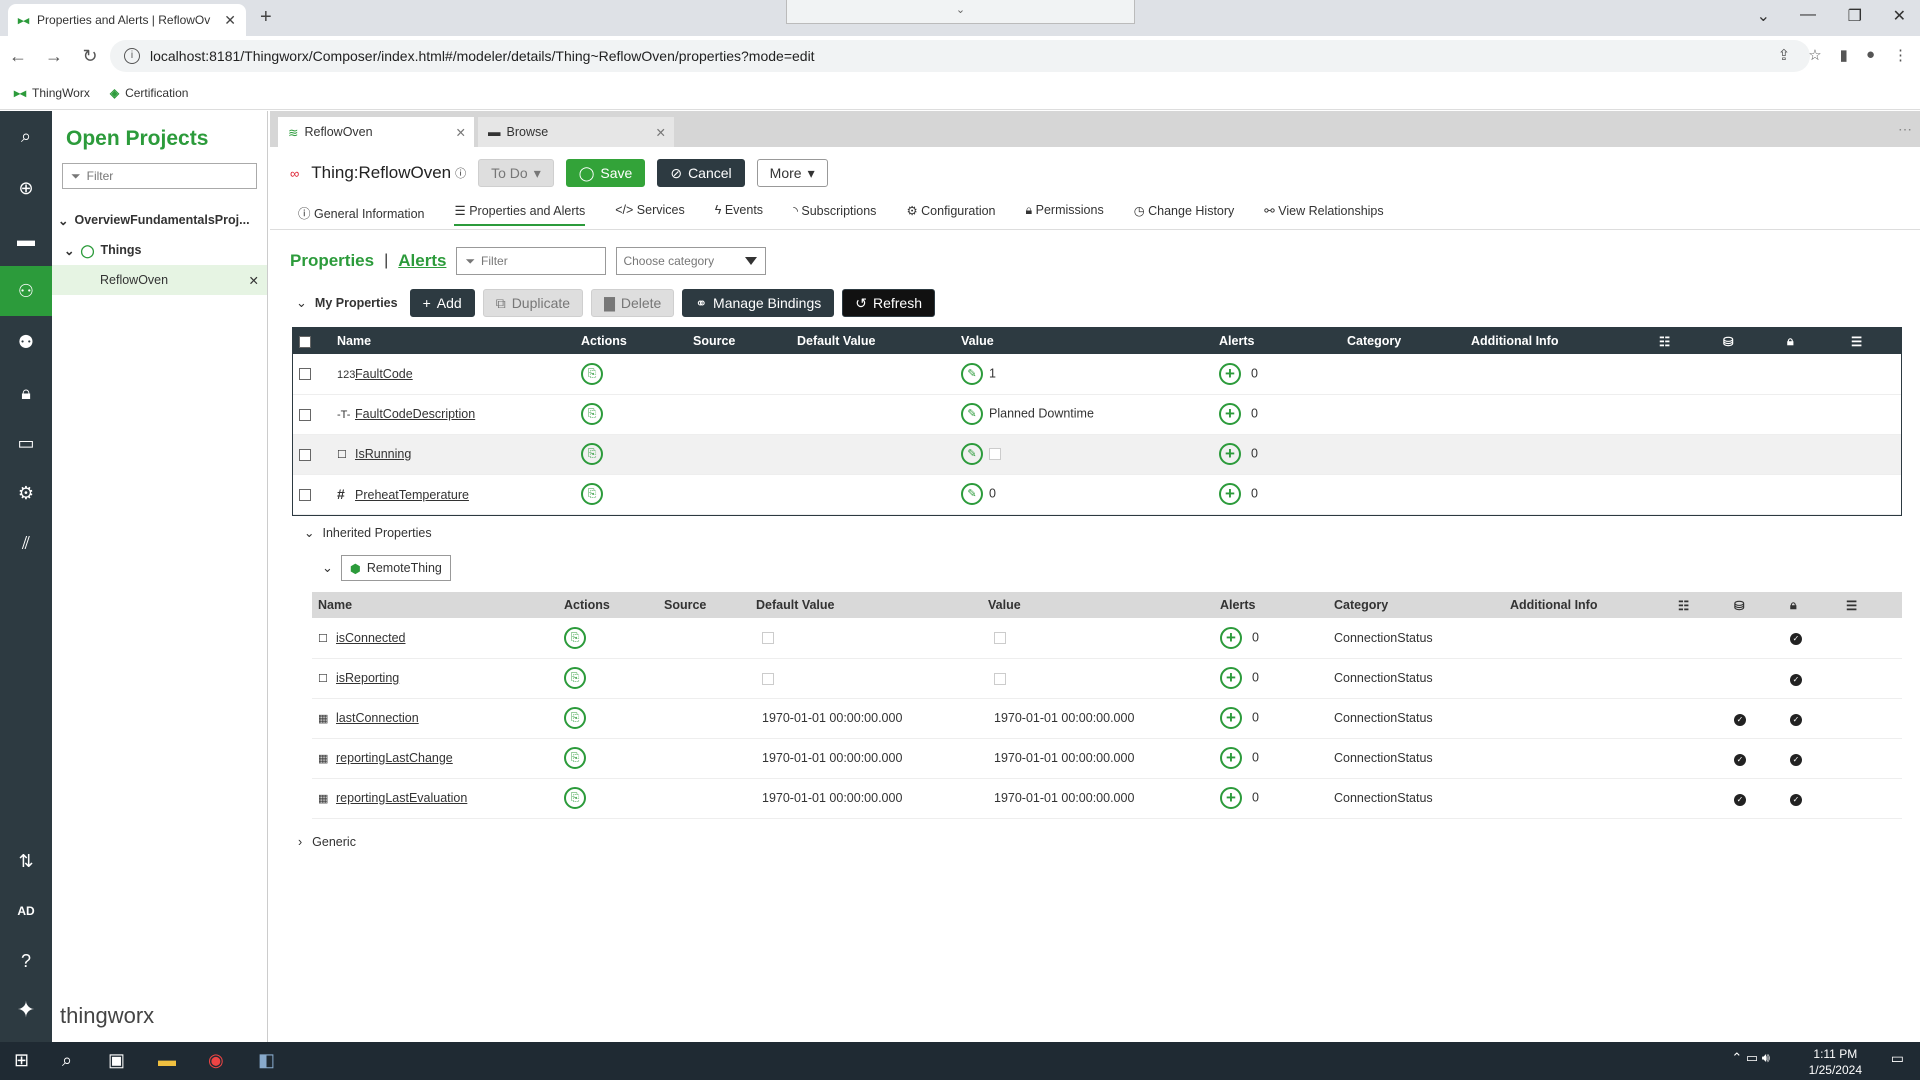  Describe the element at coordinates (127, 20) in the screenshot. I see `browser-tab: ▸◂ Properties and Alerts | ReflowOv ✕` at that location.